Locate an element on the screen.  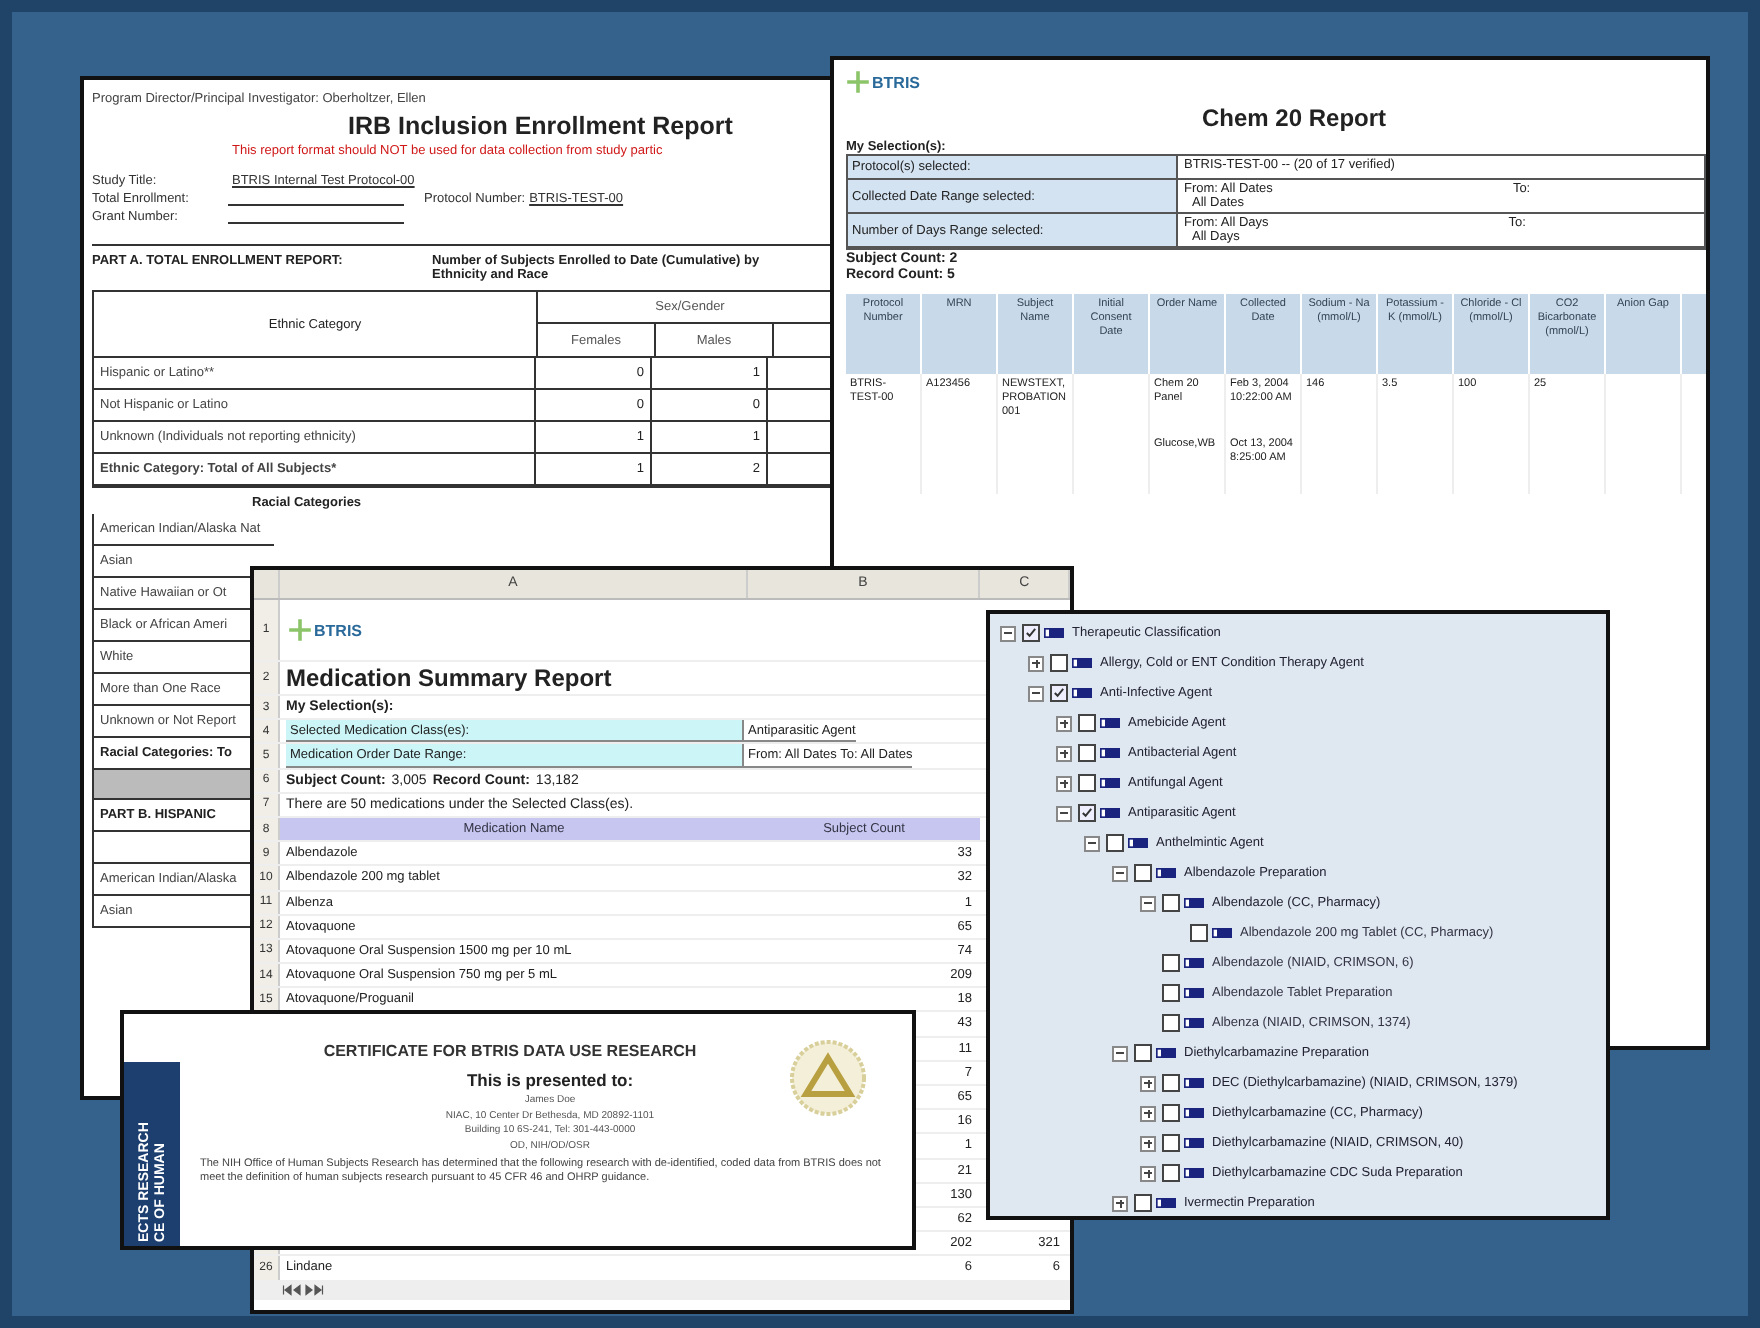
report-title: Chem 20 Report is located at coordinates (1295, 118).